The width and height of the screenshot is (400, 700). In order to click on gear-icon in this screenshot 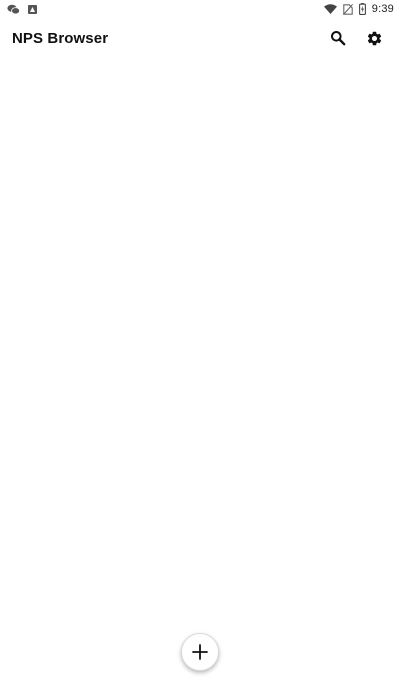, I will do `click(374, 38)`.